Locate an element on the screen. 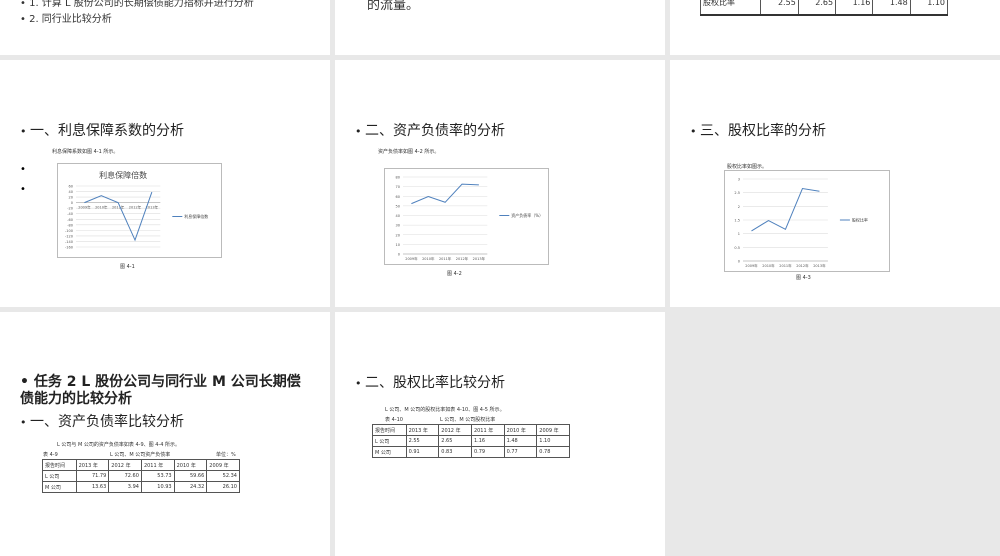 Image resolution: width=1000 pixels, height=556 pixels. table-title: L 公司、M 公司资产负债率 is located at coordinates (140, 455).